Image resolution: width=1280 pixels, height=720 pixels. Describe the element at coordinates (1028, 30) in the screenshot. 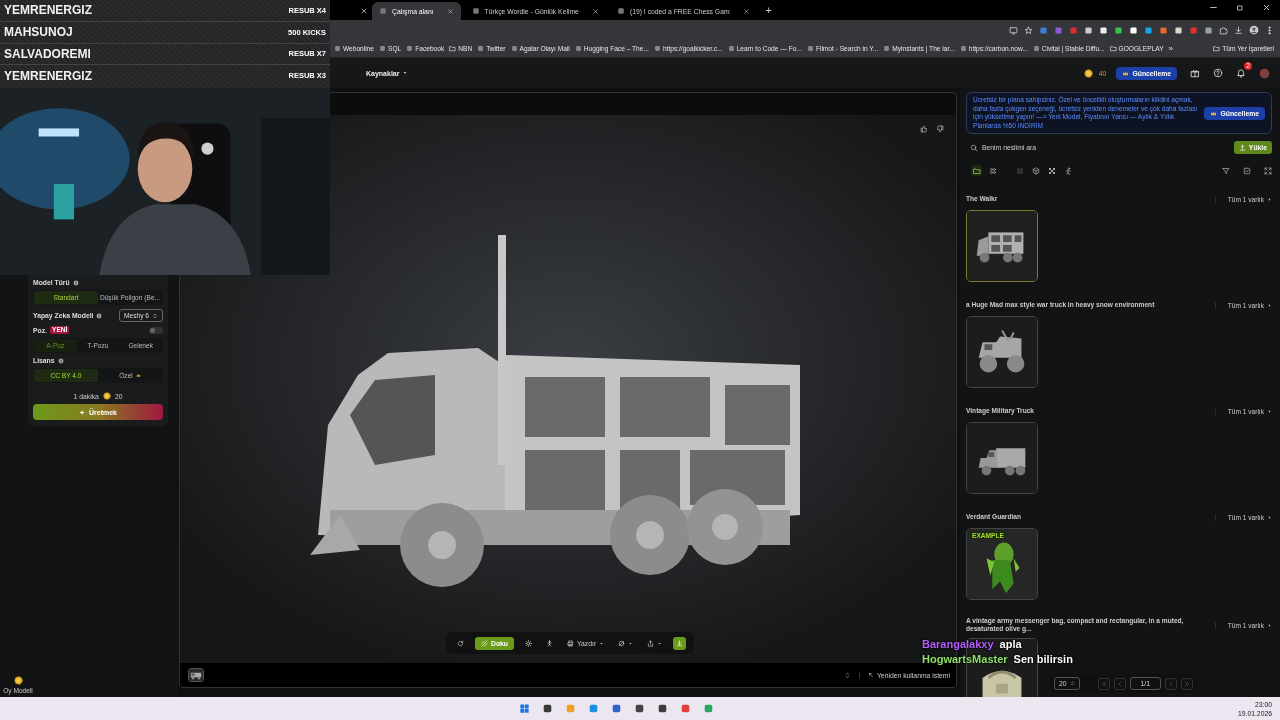

I see `star-icon` at that location.